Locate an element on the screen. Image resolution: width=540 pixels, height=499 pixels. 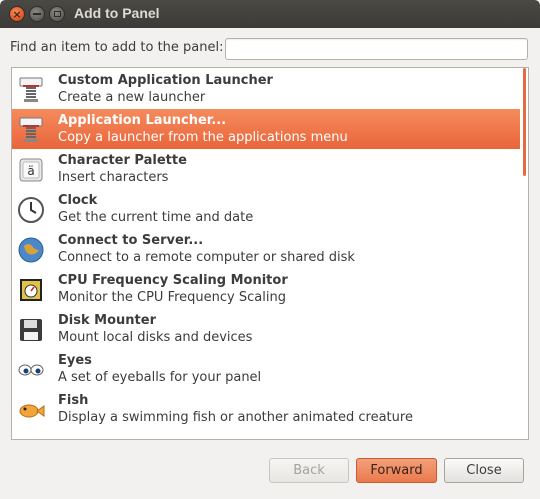
list-item-description: Mount local disks and devices is located at coordinates (155, 337).